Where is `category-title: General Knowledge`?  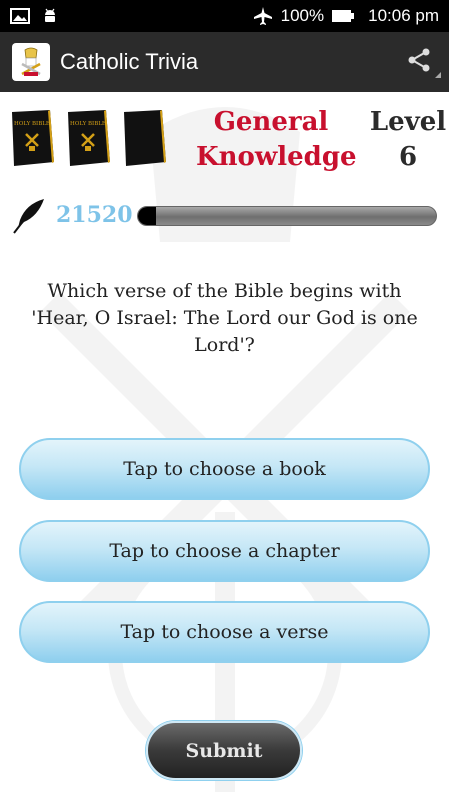
category-title: General Knowledge is located at coordinates (276, 140).